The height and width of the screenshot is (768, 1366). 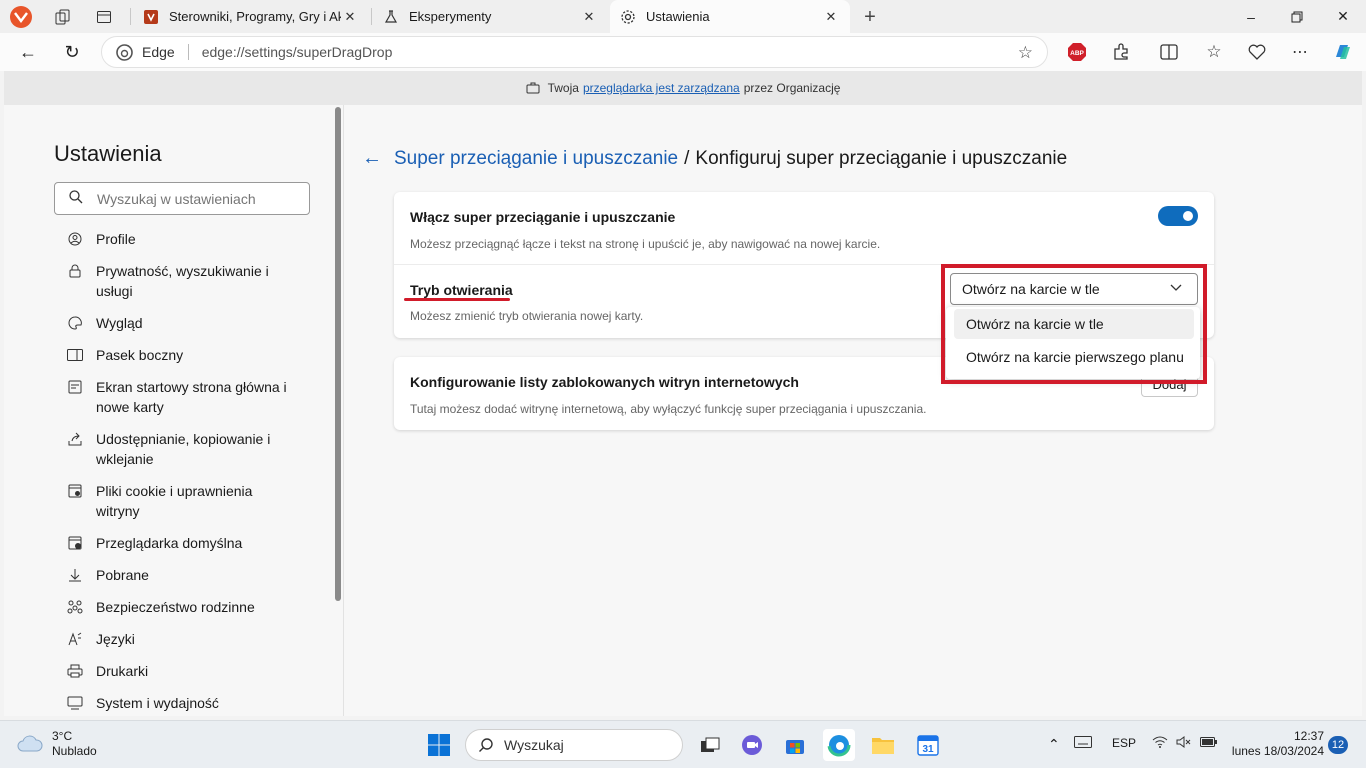 What do you see at coordinates (183, 449) in the screenshot?
I see `sidebar-item-label: Udostępnianie, kopiowanie i wklejanie` at bounding box center [183, 449].